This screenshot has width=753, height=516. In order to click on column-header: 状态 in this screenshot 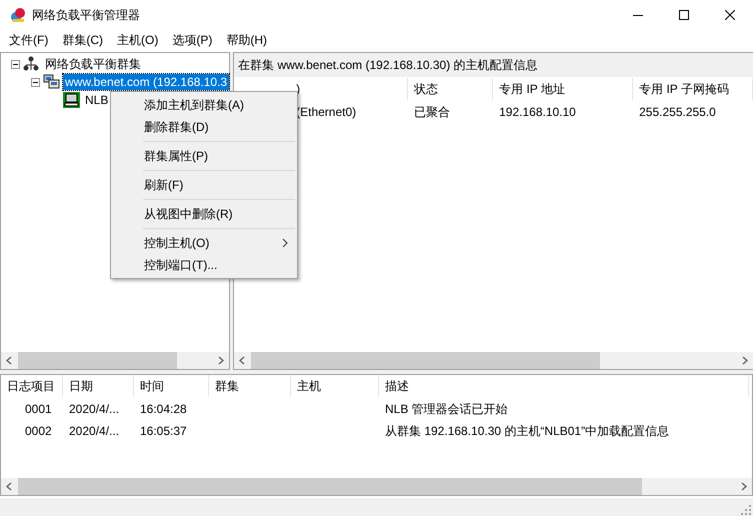, I will do `click(451, 89)`.